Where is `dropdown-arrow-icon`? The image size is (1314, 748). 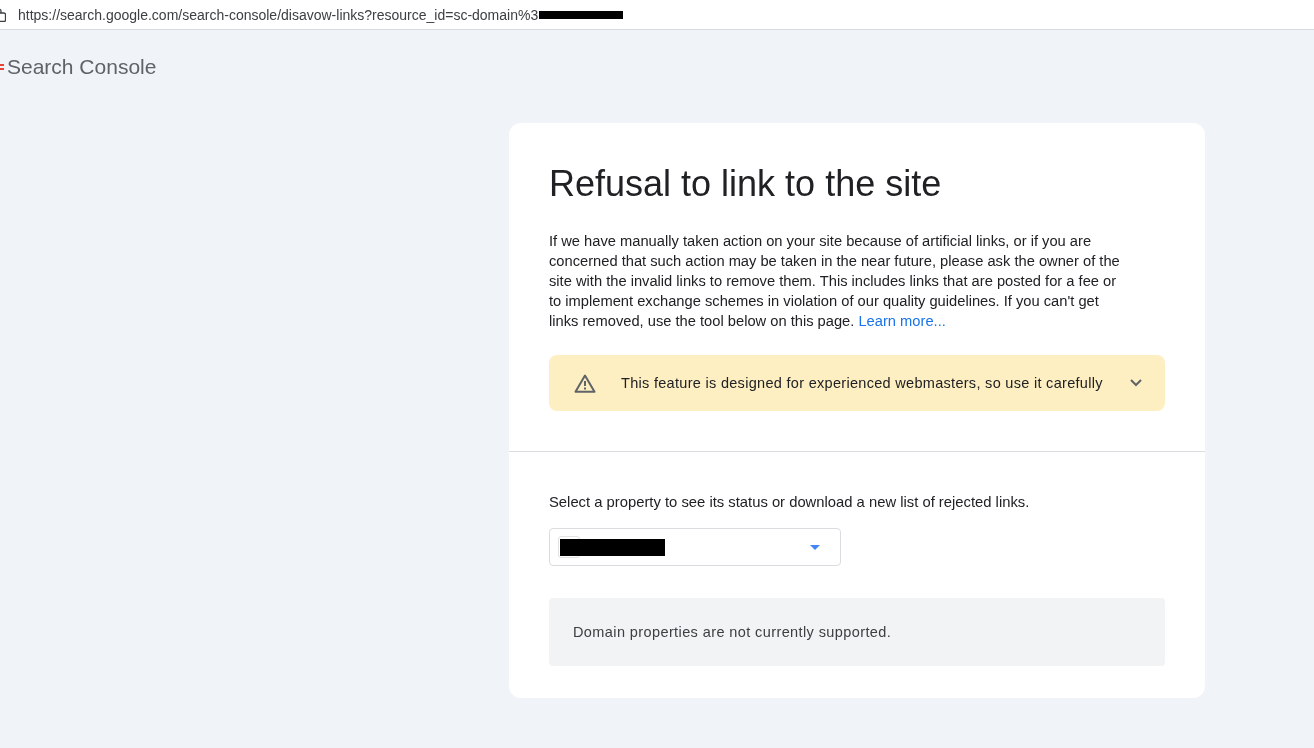 dropdown-arrow-icon is located at coordinates (815, 547).